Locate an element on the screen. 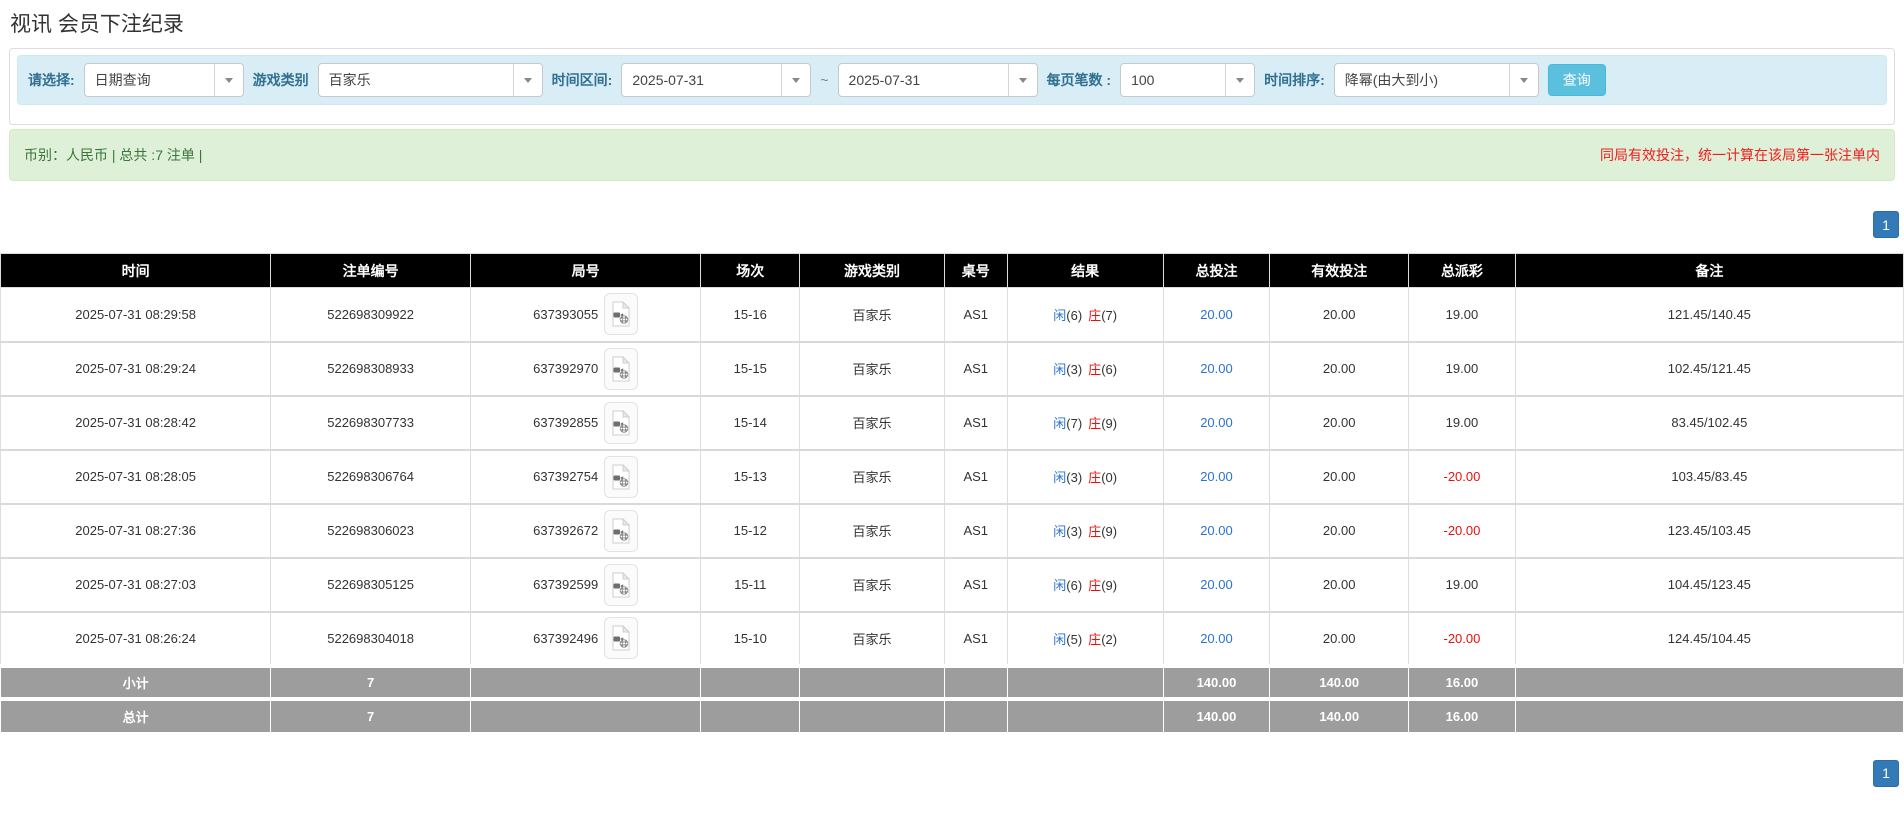  cell-result: 闲(3) 庄(0) is located at coordinates (1085, 477).